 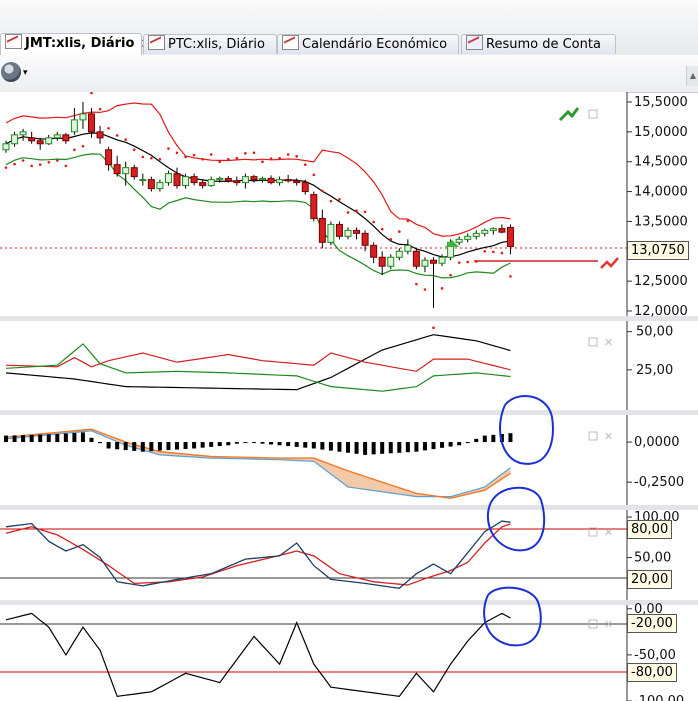 I want to click on stoch-level-20-label: 20,00, so click(x=650, y=579).